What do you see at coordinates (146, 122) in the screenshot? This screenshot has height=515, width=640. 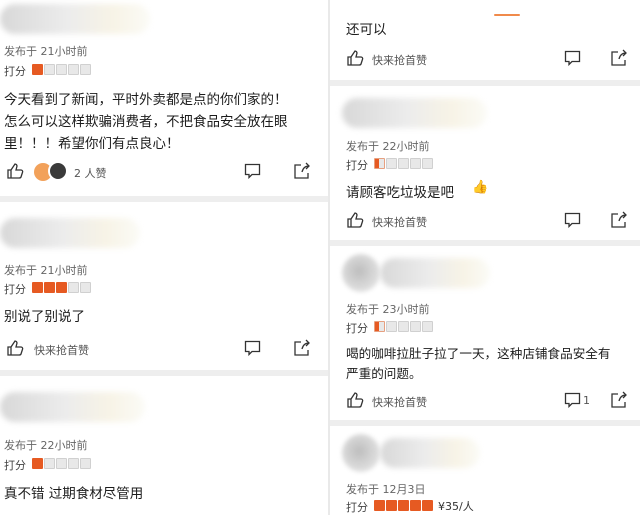 I see `review-text-line: 怎么可以这样欺骗消费者，不把食品安全放在眼` at bounding box center [146, 122].